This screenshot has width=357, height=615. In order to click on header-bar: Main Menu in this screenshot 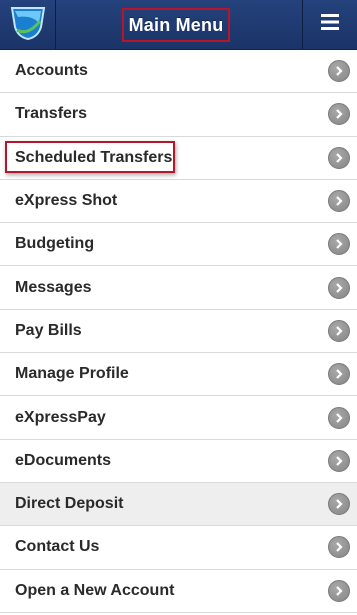, I will do `click(178, 25)`.